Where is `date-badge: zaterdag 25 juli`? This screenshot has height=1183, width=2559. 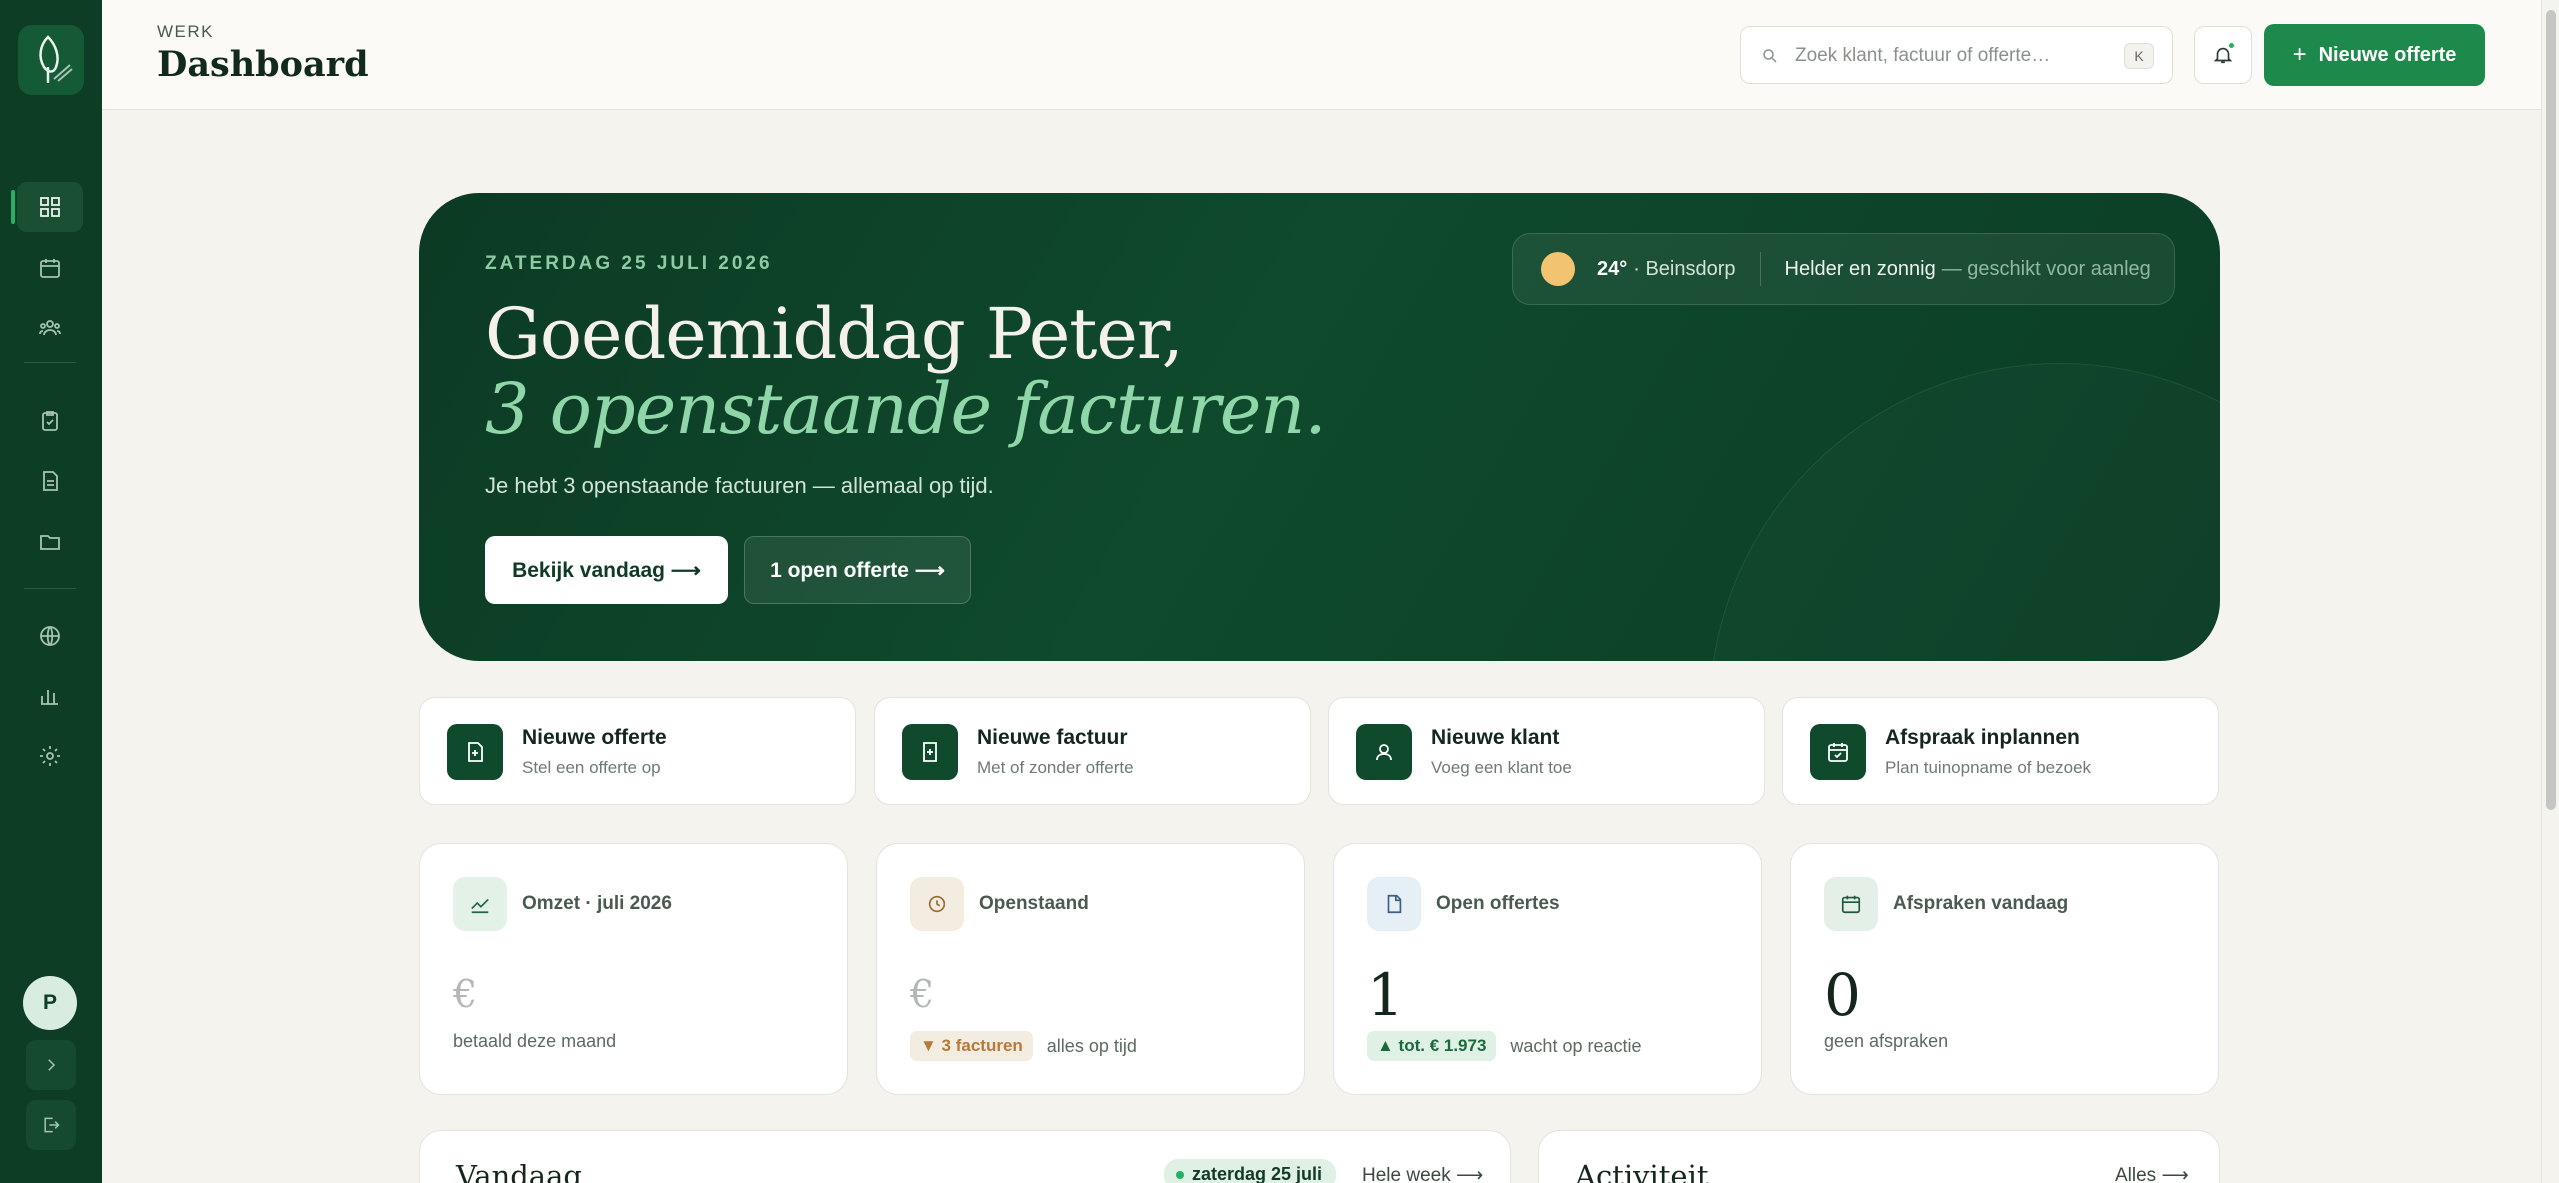 date-badge: zaterdag 25 juli is located at coordinates (1250, 1171).